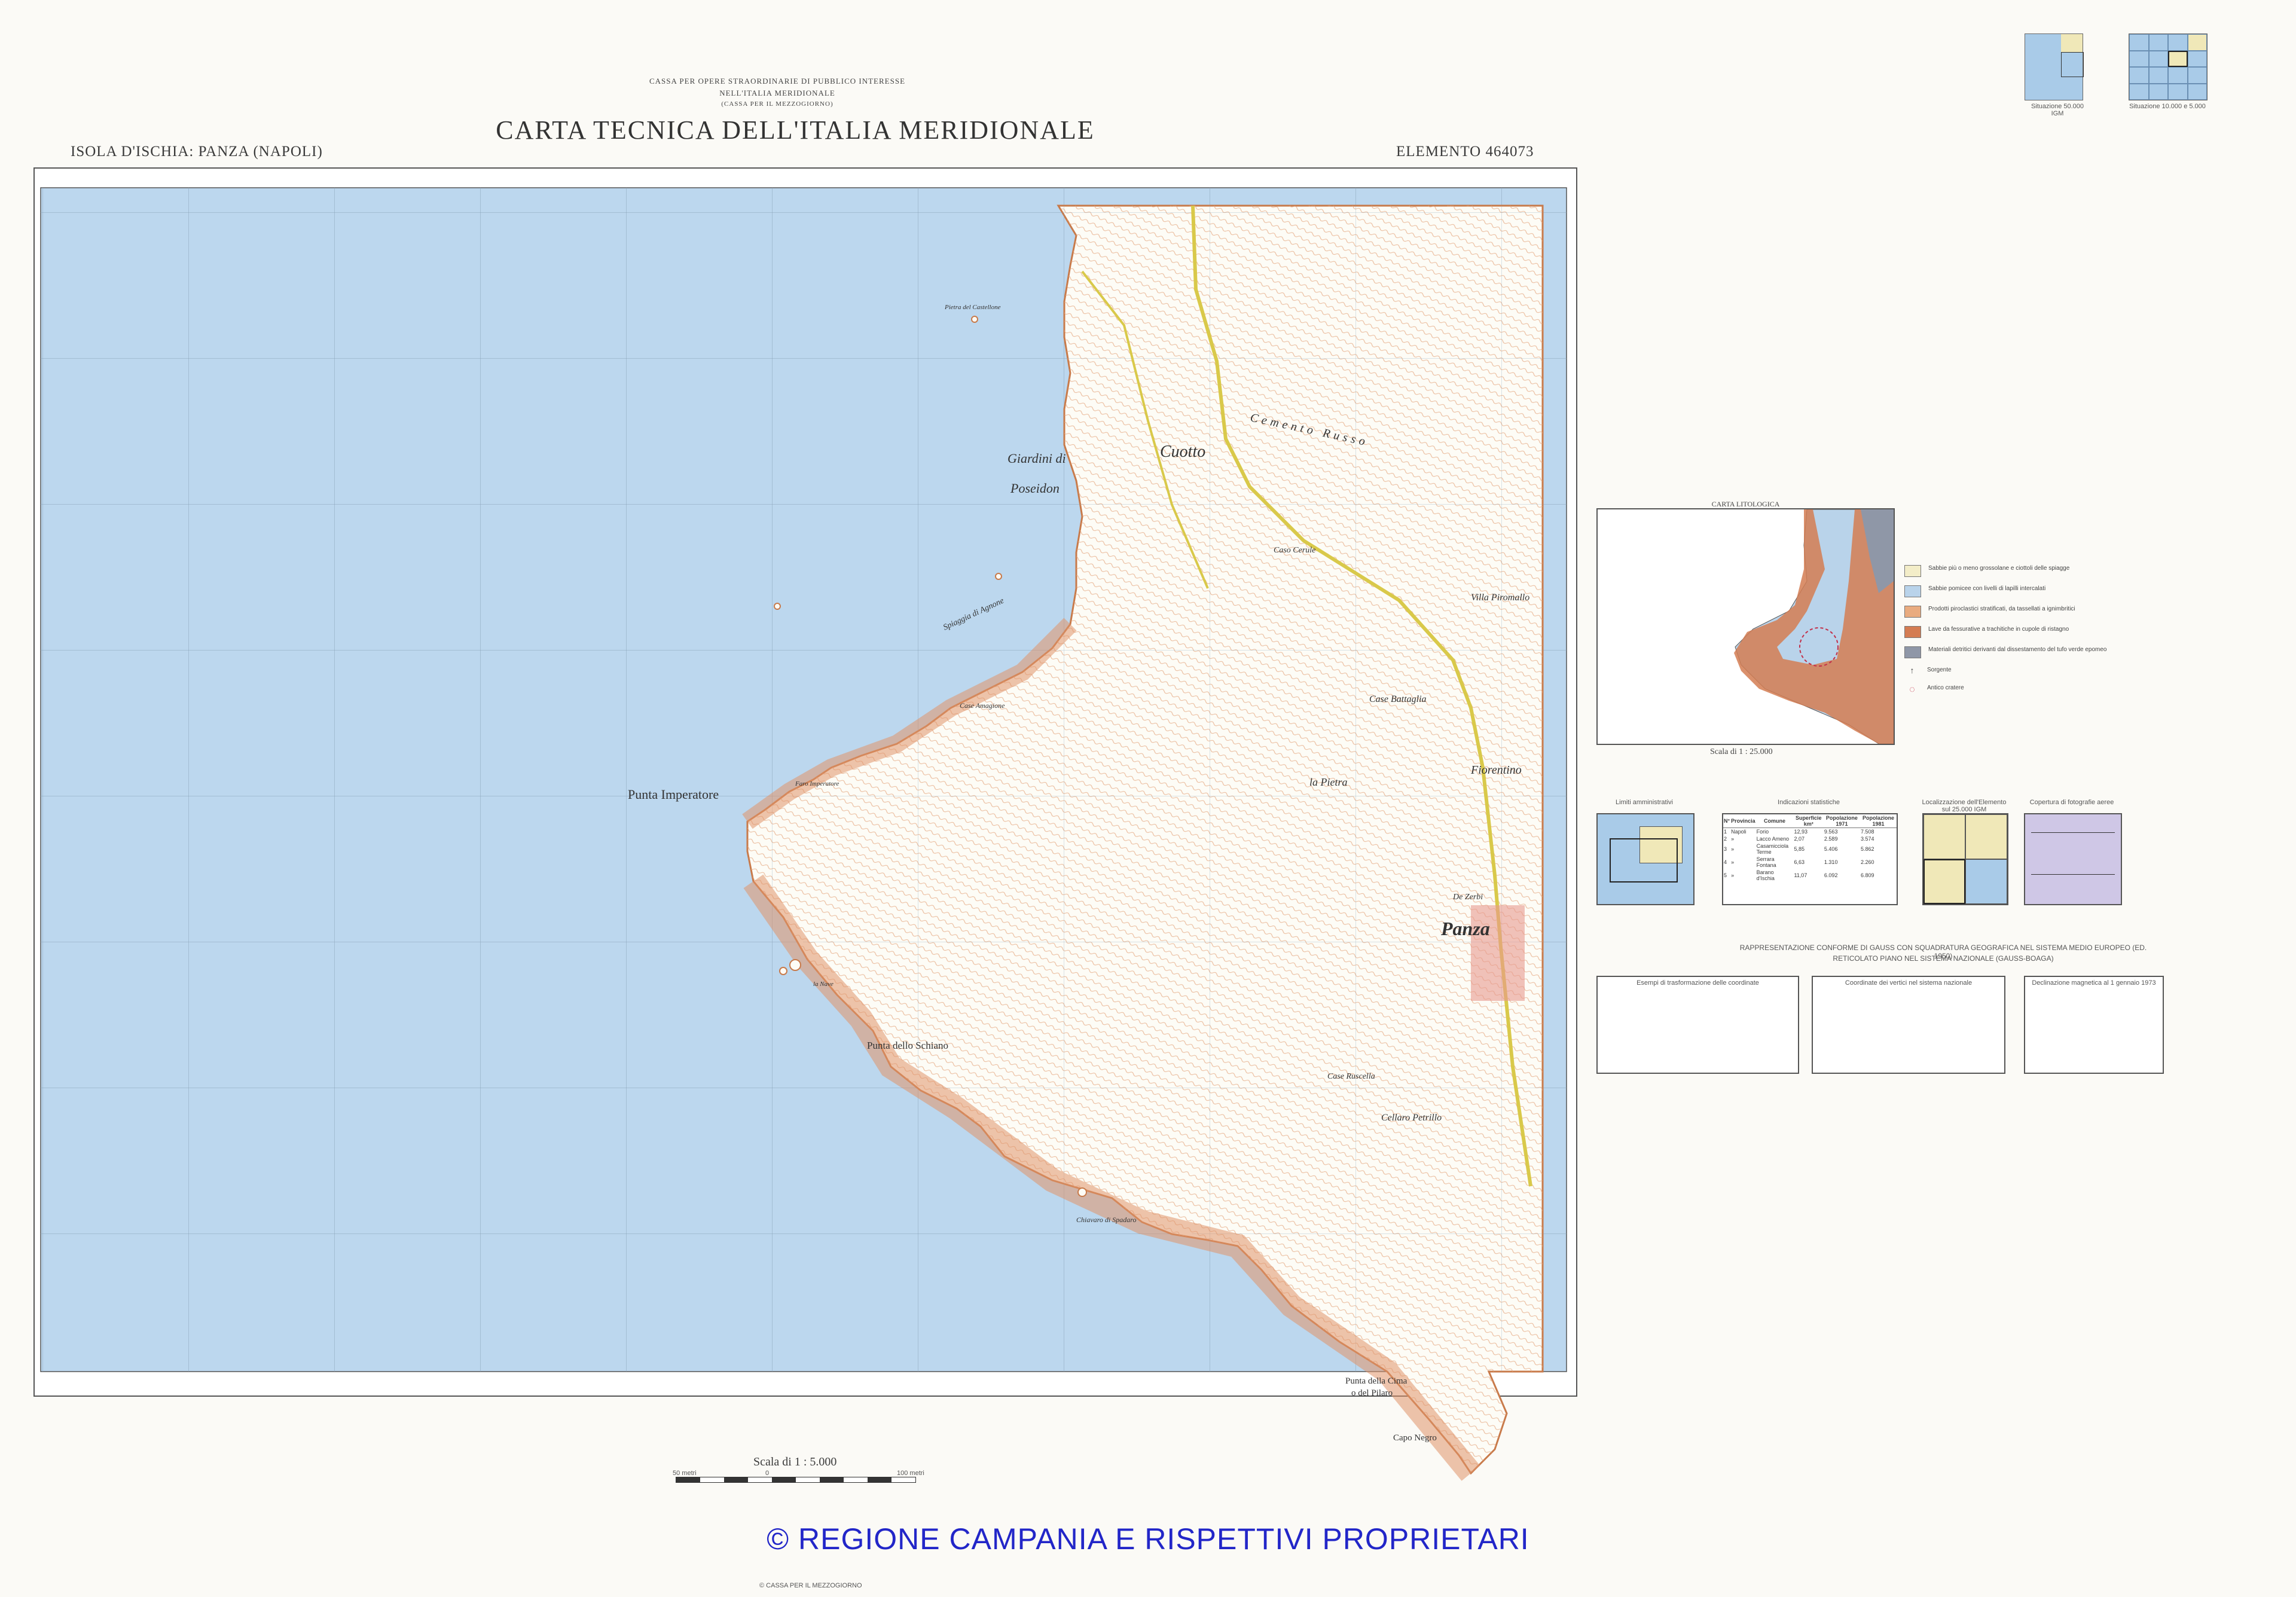 Image resolution: width=2296 pixels, height=1597 pixels. Describe the element at coordinates (1799, 875) in the screenshot. I see `table-row: 5» Barano d'Ischia 11,07 6.092 6.809` at that location.